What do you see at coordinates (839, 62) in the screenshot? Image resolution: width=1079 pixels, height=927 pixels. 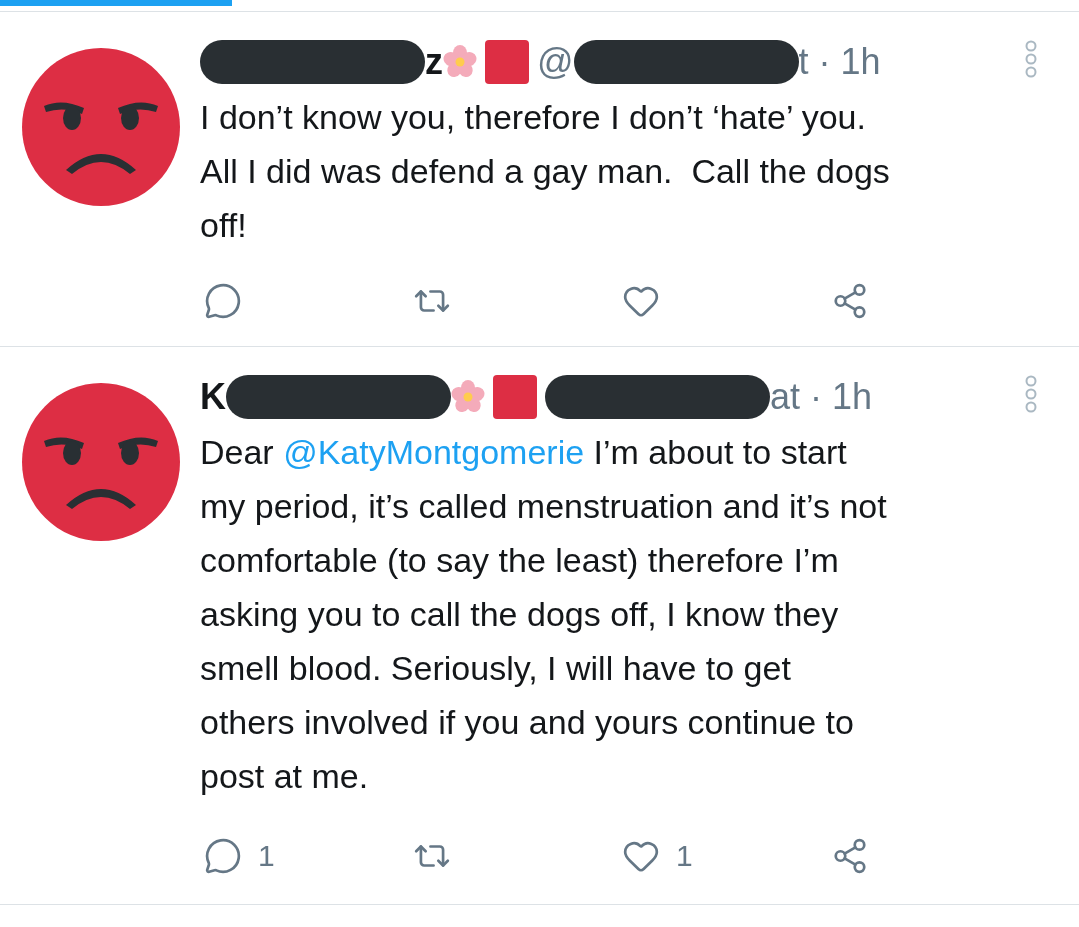 I see `tweet-meta: t · 1h` at bounding box center [839, 62].